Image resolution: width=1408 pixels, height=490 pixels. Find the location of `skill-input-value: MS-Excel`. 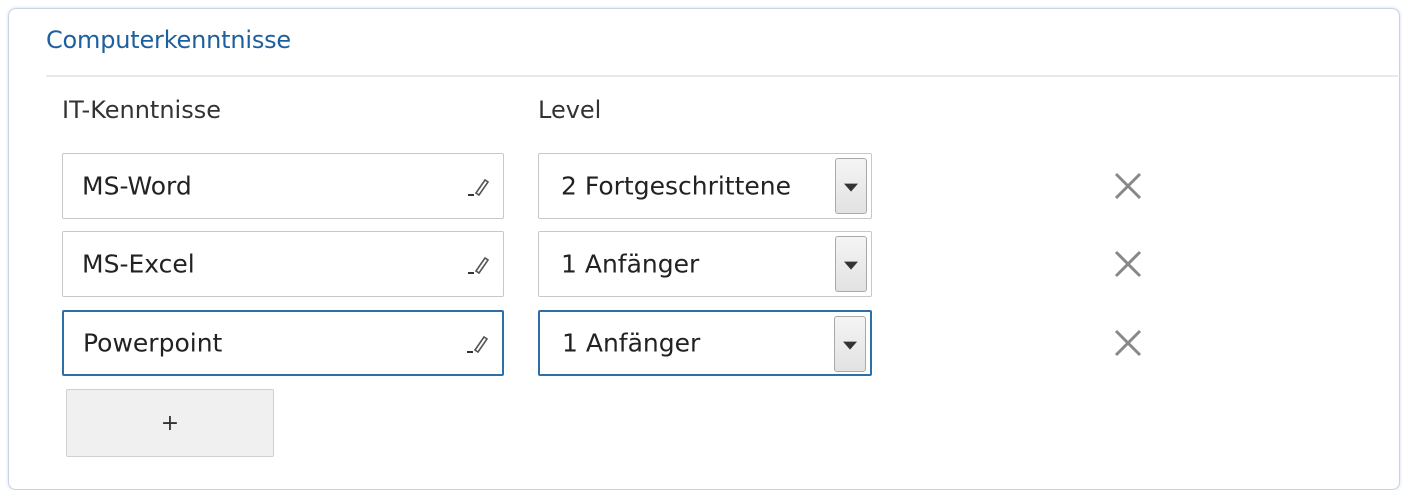

skill-input-value: MS-Excel is located at coordinates (138, 264).